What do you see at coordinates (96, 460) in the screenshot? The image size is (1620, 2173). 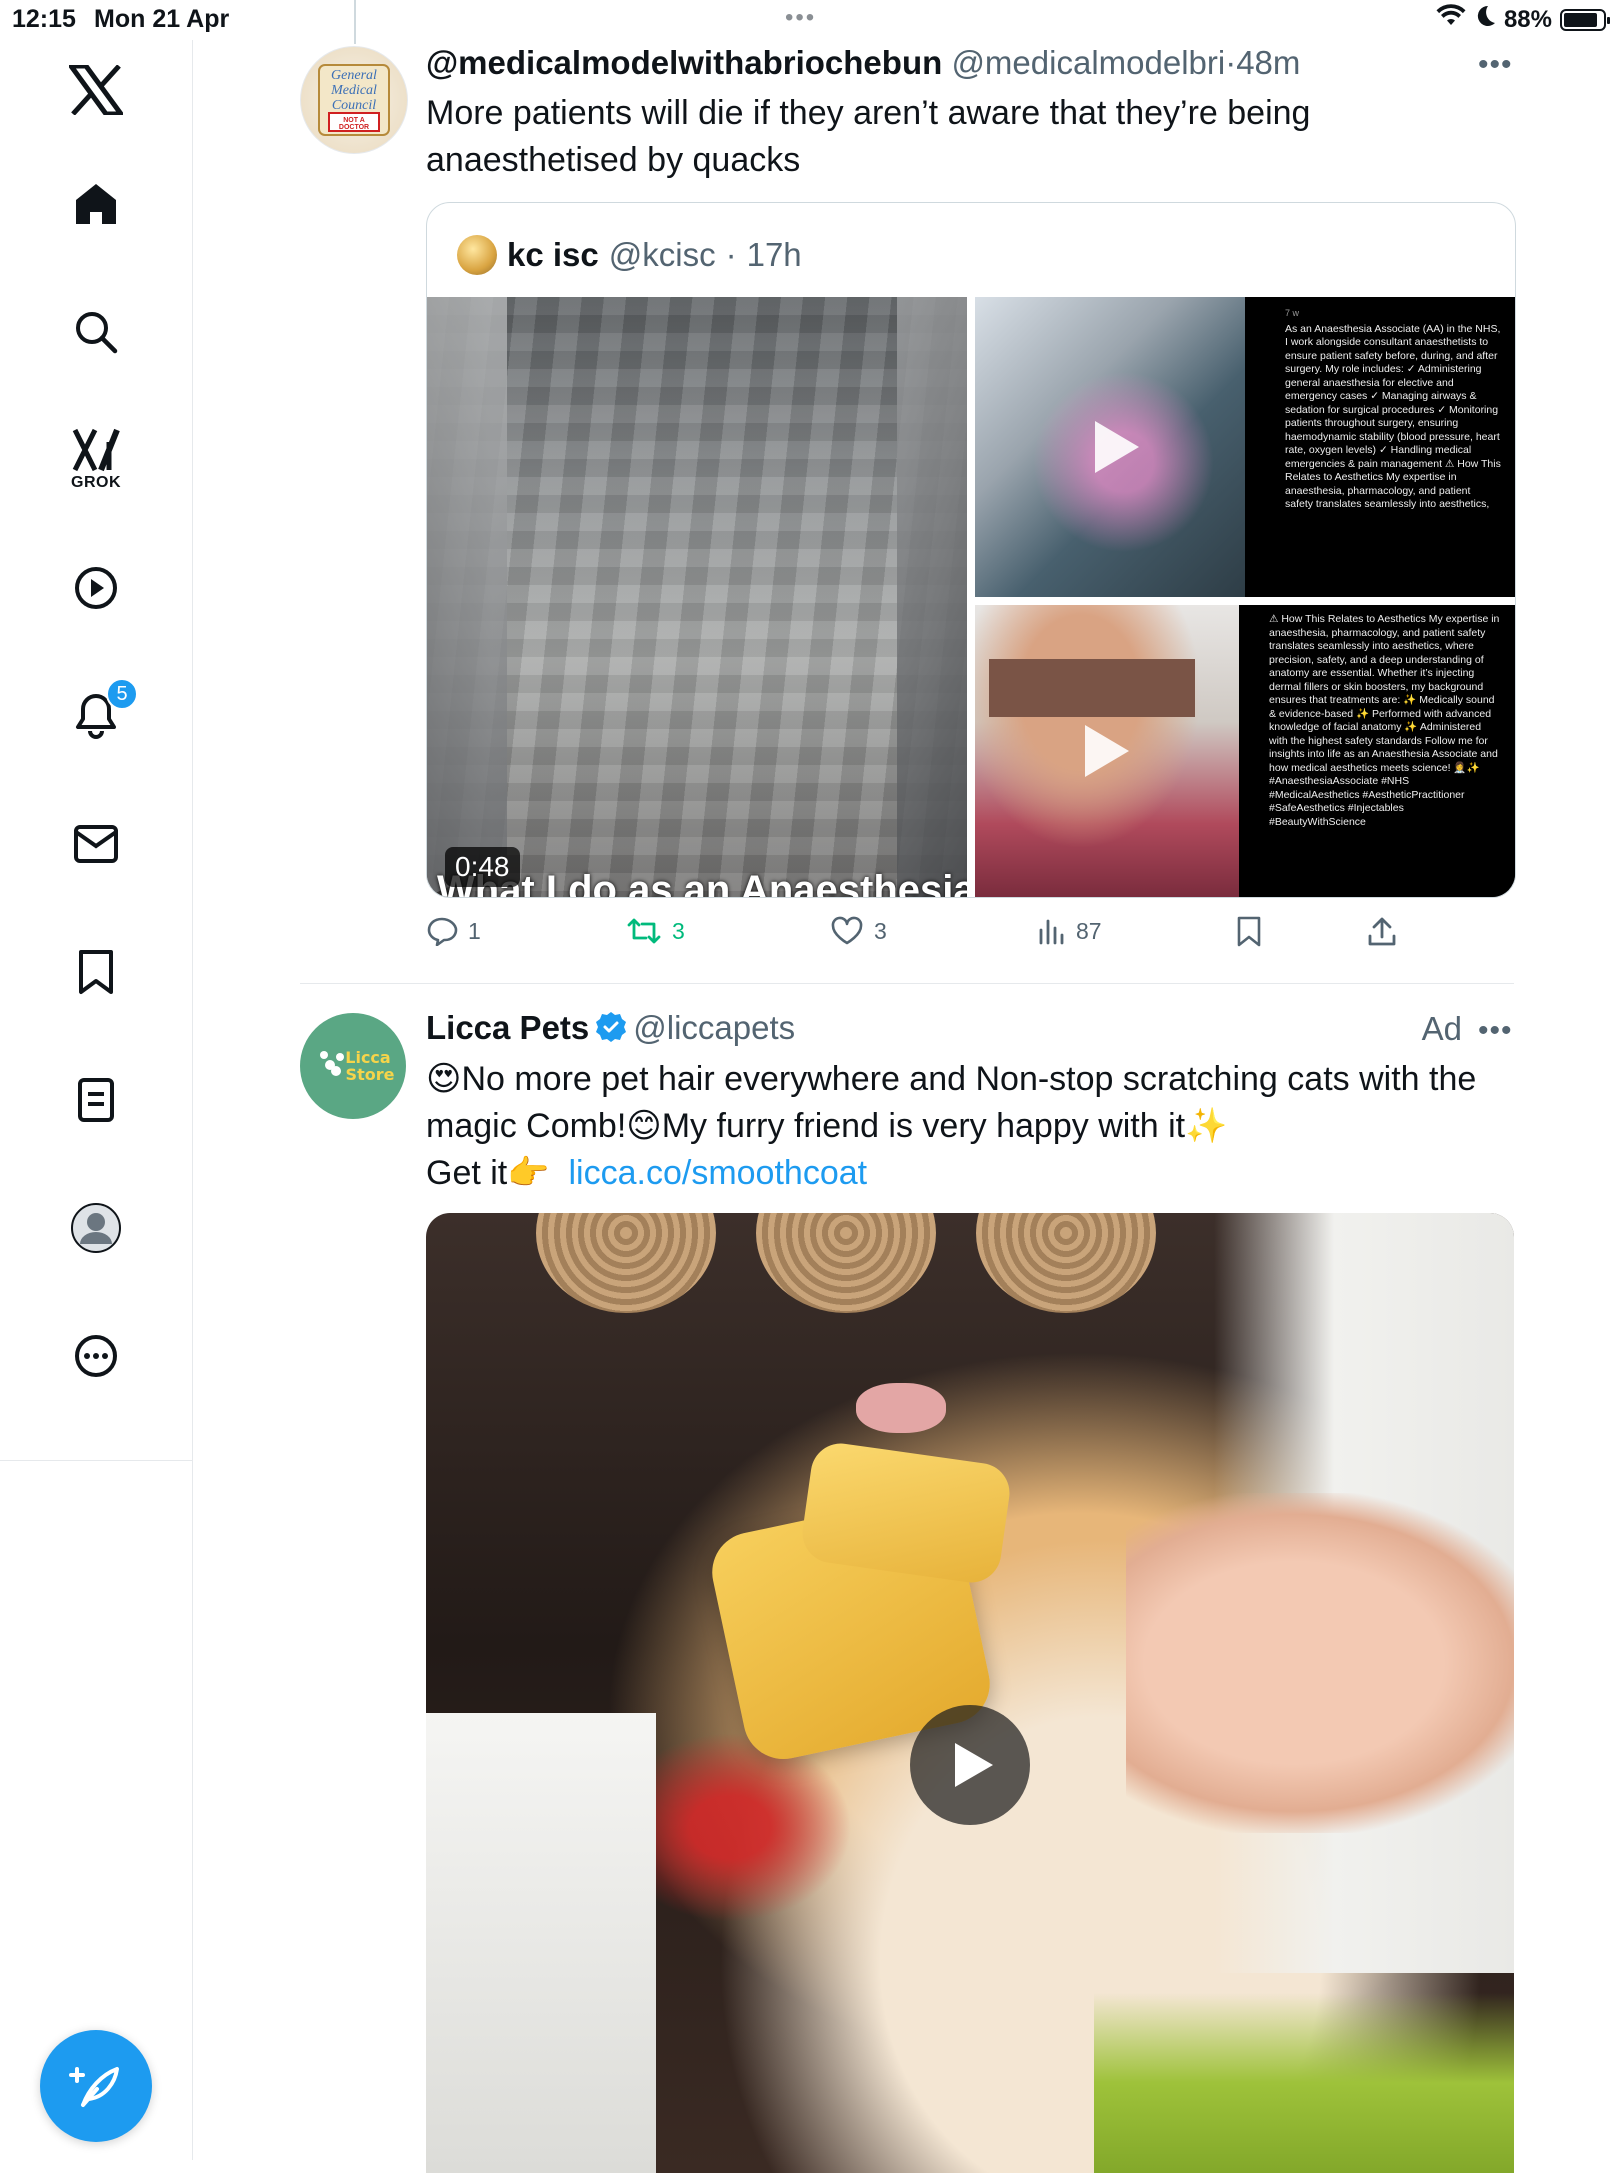 I see `sidebar-item-grok: GROK` at bounding box center [96, 460].